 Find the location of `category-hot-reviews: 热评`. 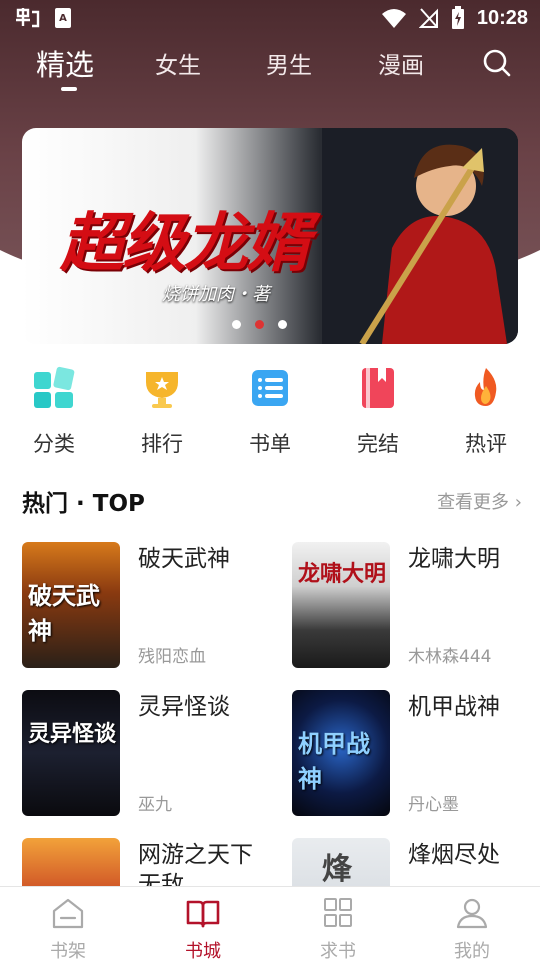

category-hot-reviews: 热评 is located at coordinates (486, 408).